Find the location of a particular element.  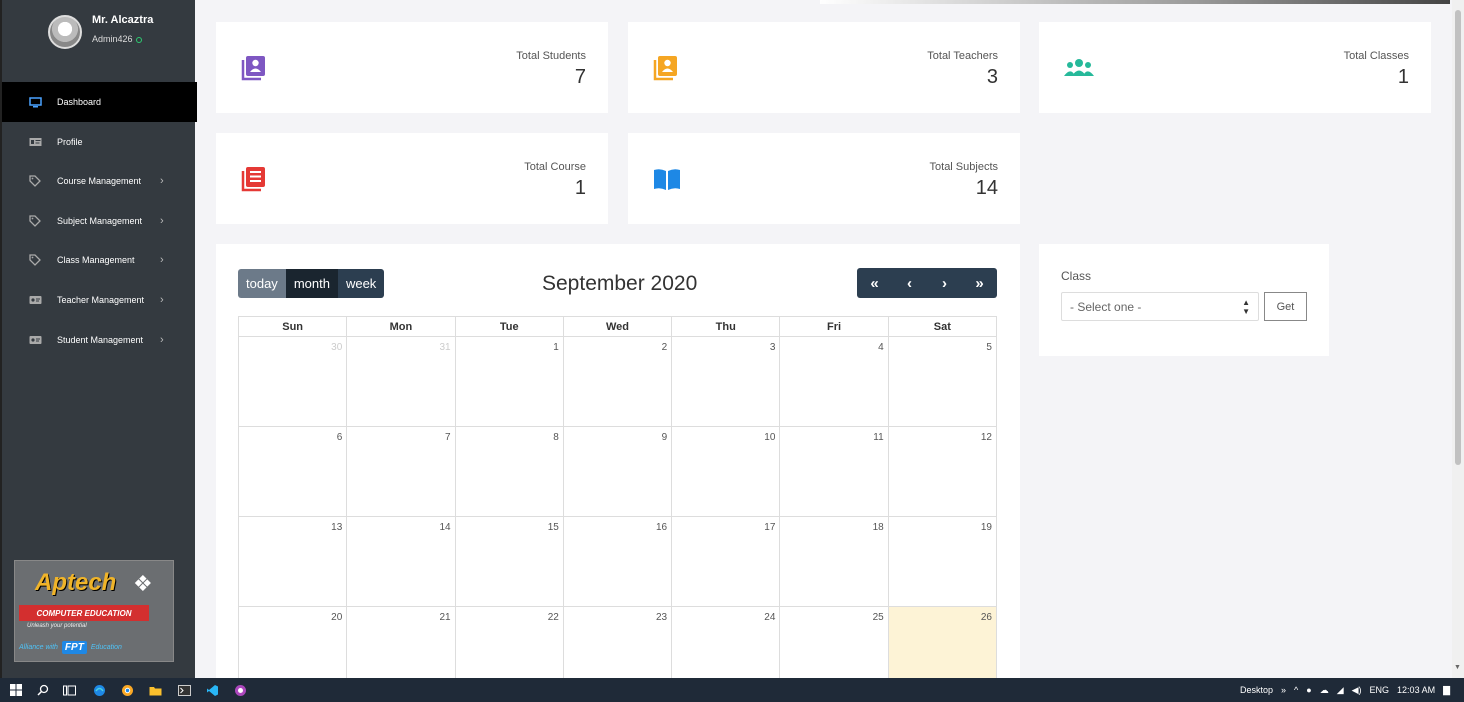

cloud-icon: ☁ is located at coordinates (1324, 690).